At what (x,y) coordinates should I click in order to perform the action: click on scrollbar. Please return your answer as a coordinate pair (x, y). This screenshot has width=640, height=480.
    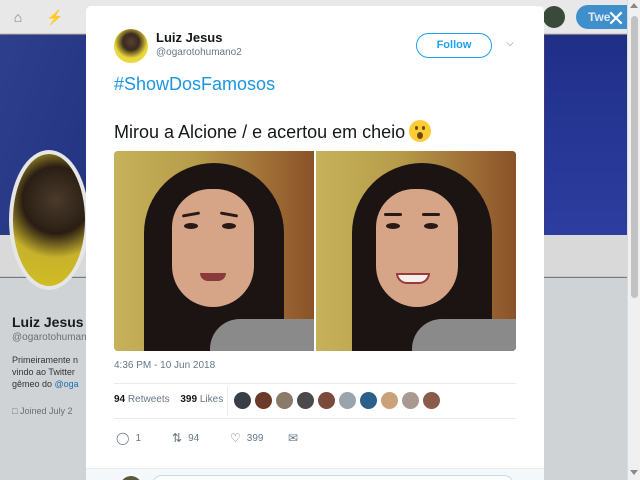
    Looking at the image, I should click on (633, 240).